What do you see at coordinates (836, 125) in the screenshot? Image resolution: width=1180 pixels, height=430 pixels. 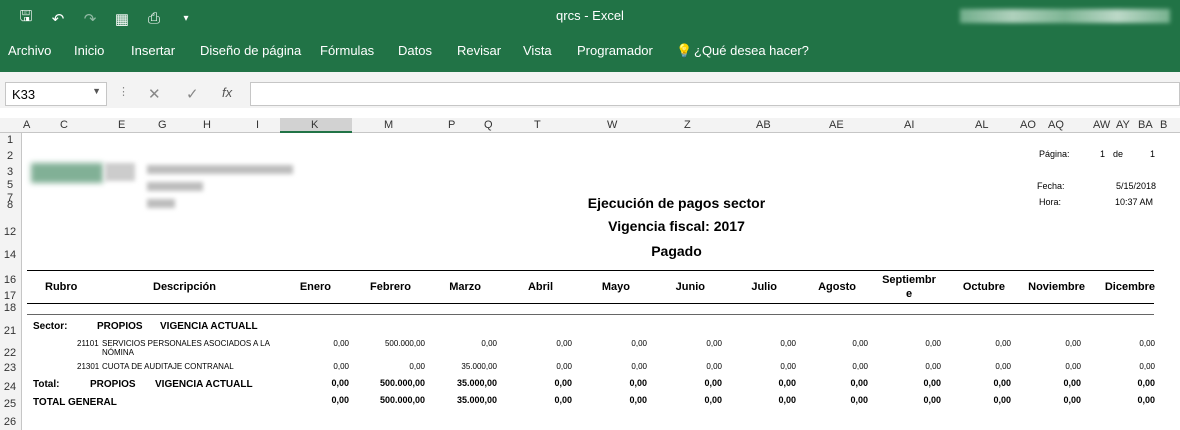 I see `column-header: AE` at bounding box center [836, 125].